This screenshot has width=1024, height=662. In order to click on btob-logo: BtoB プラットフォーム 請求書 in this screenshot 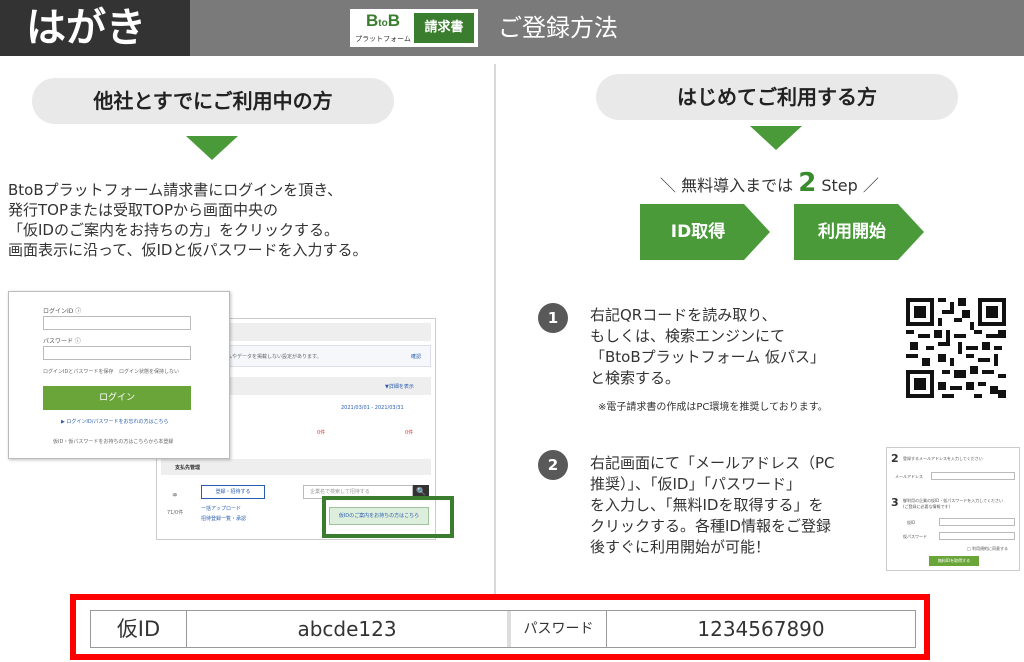, I will do `click(414, 28)`.